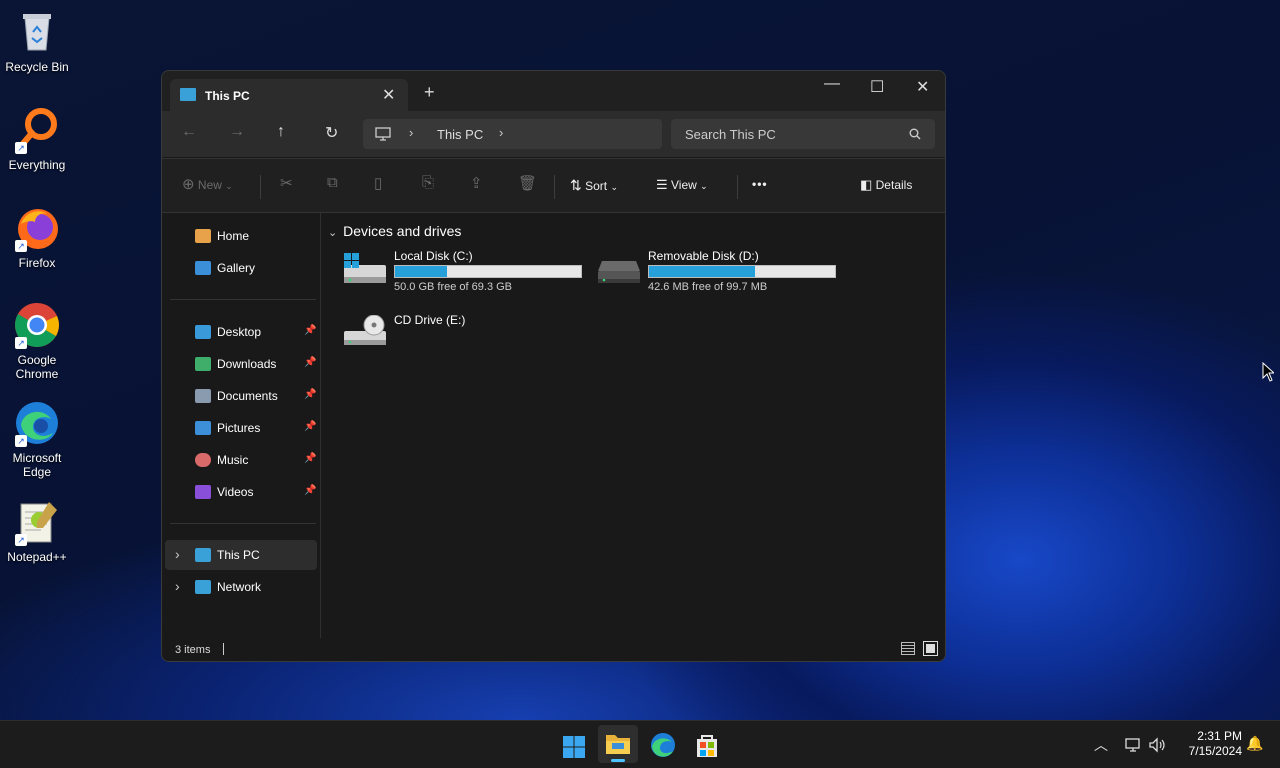 This screenshot has height=768, width=1280. I want to click on details-button: ◧ Details, so click(886, 185).